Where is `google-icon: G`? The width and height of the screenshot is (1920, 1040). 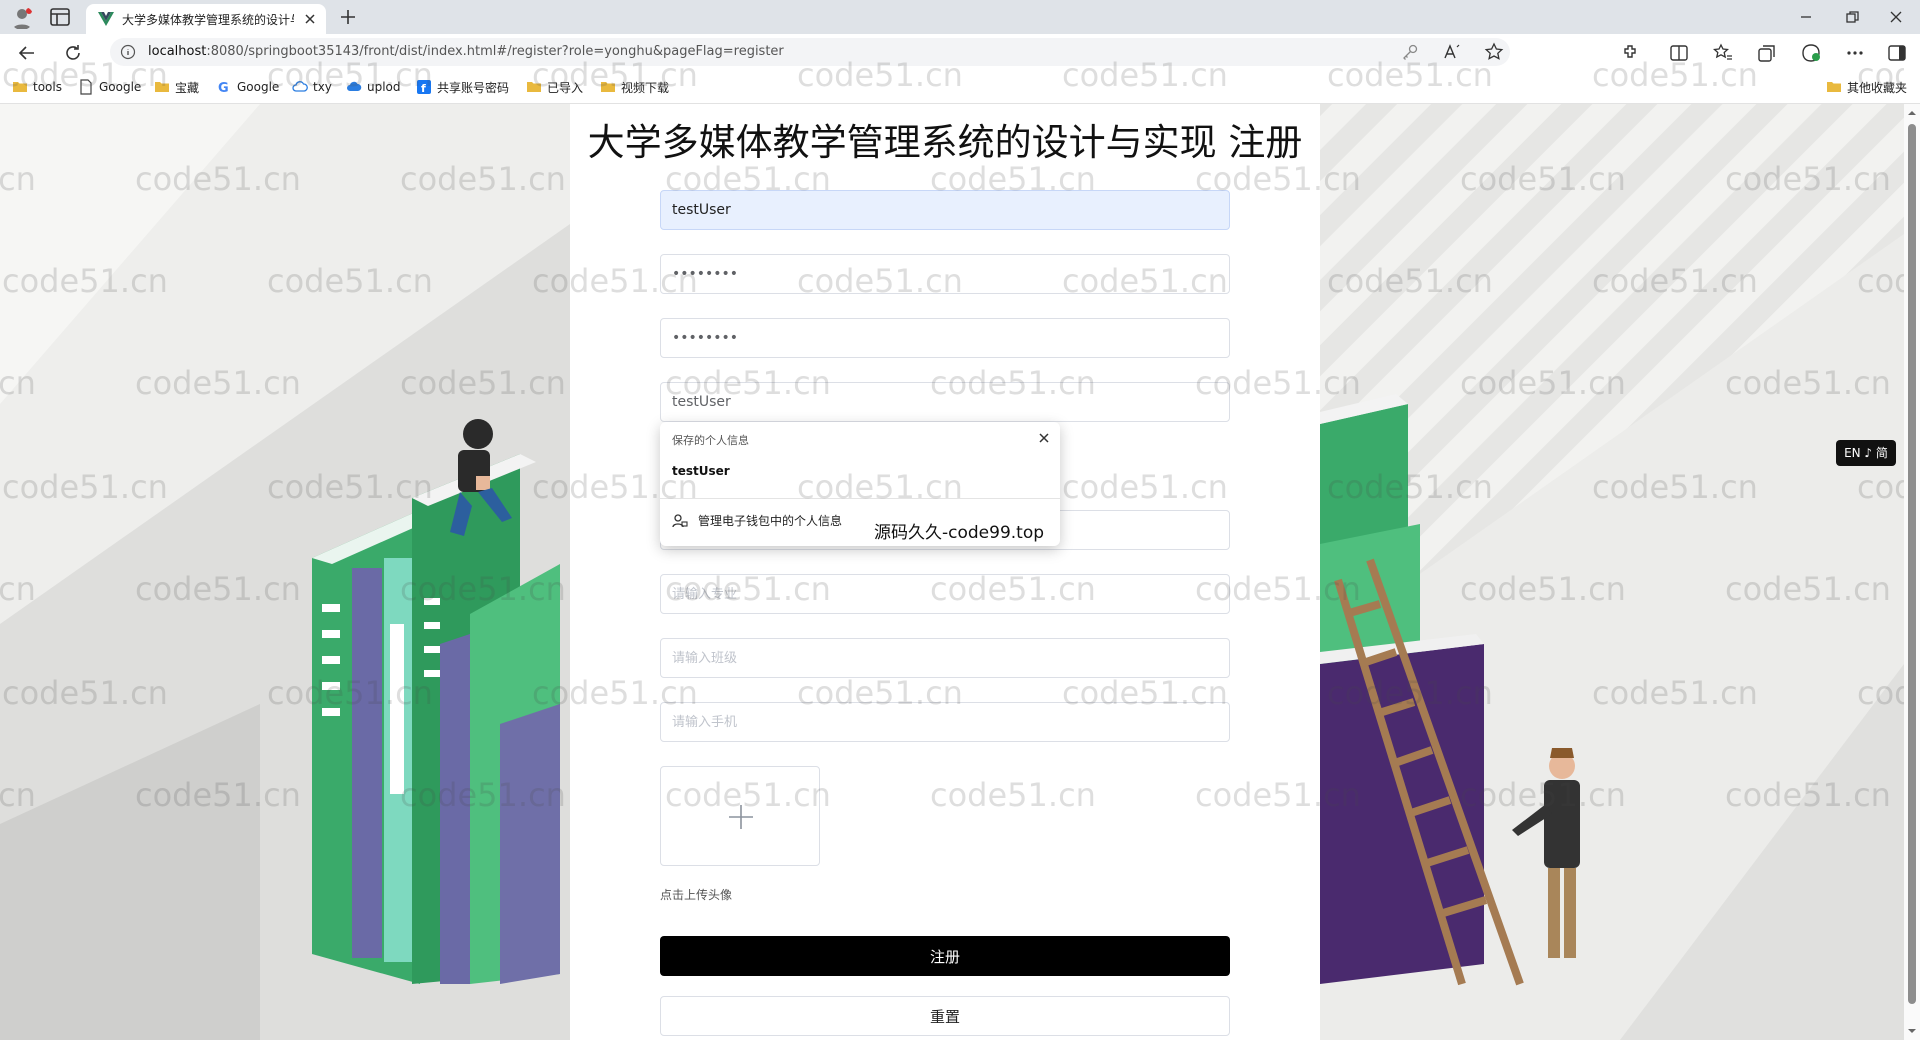
google-icon: G is located at coordinates (223, 88).